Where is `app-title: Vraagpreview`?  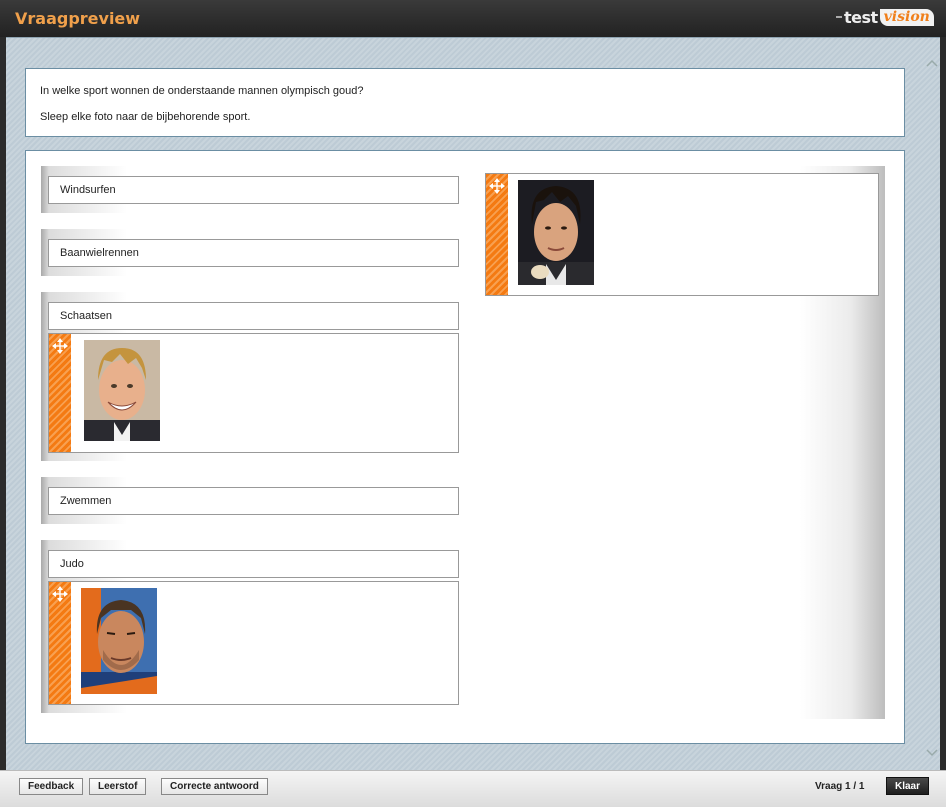
app-title: Vraagpreview is located at coordinates (78, 18).